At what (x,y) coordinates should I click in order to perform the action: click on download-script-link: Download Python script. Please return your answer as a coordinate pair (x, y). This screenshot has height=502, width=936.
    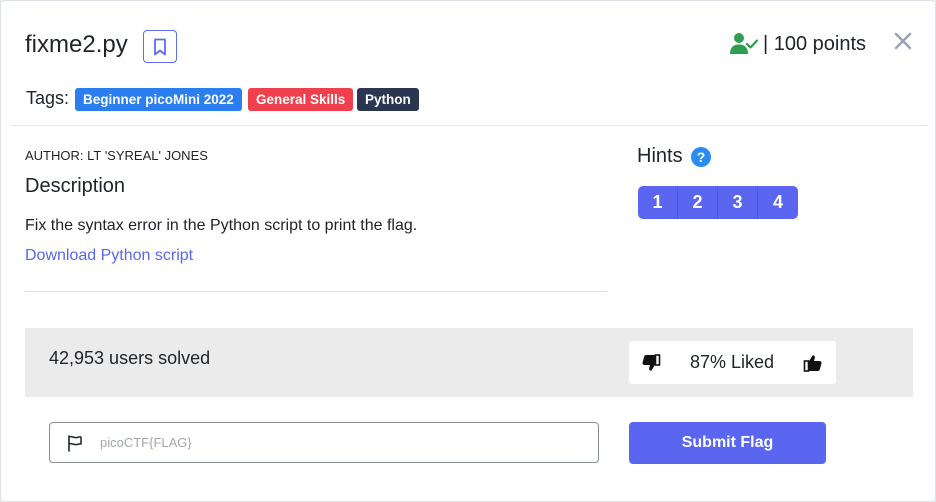
    Looking at the image, I should click on (109, 256).